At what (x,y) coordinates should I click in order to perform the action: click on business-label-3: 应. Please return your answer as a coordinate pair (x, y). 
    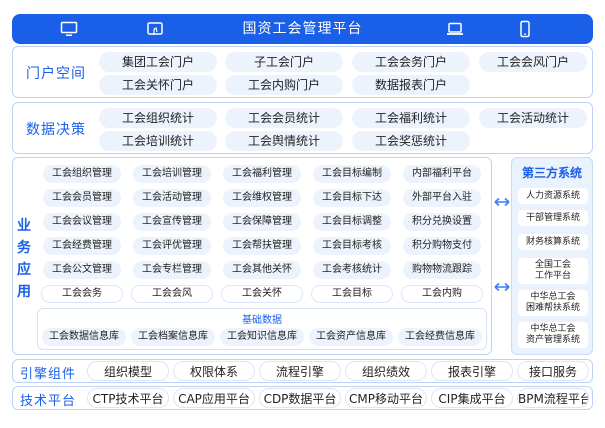
    Looking at the image, I should click on (24, 270).